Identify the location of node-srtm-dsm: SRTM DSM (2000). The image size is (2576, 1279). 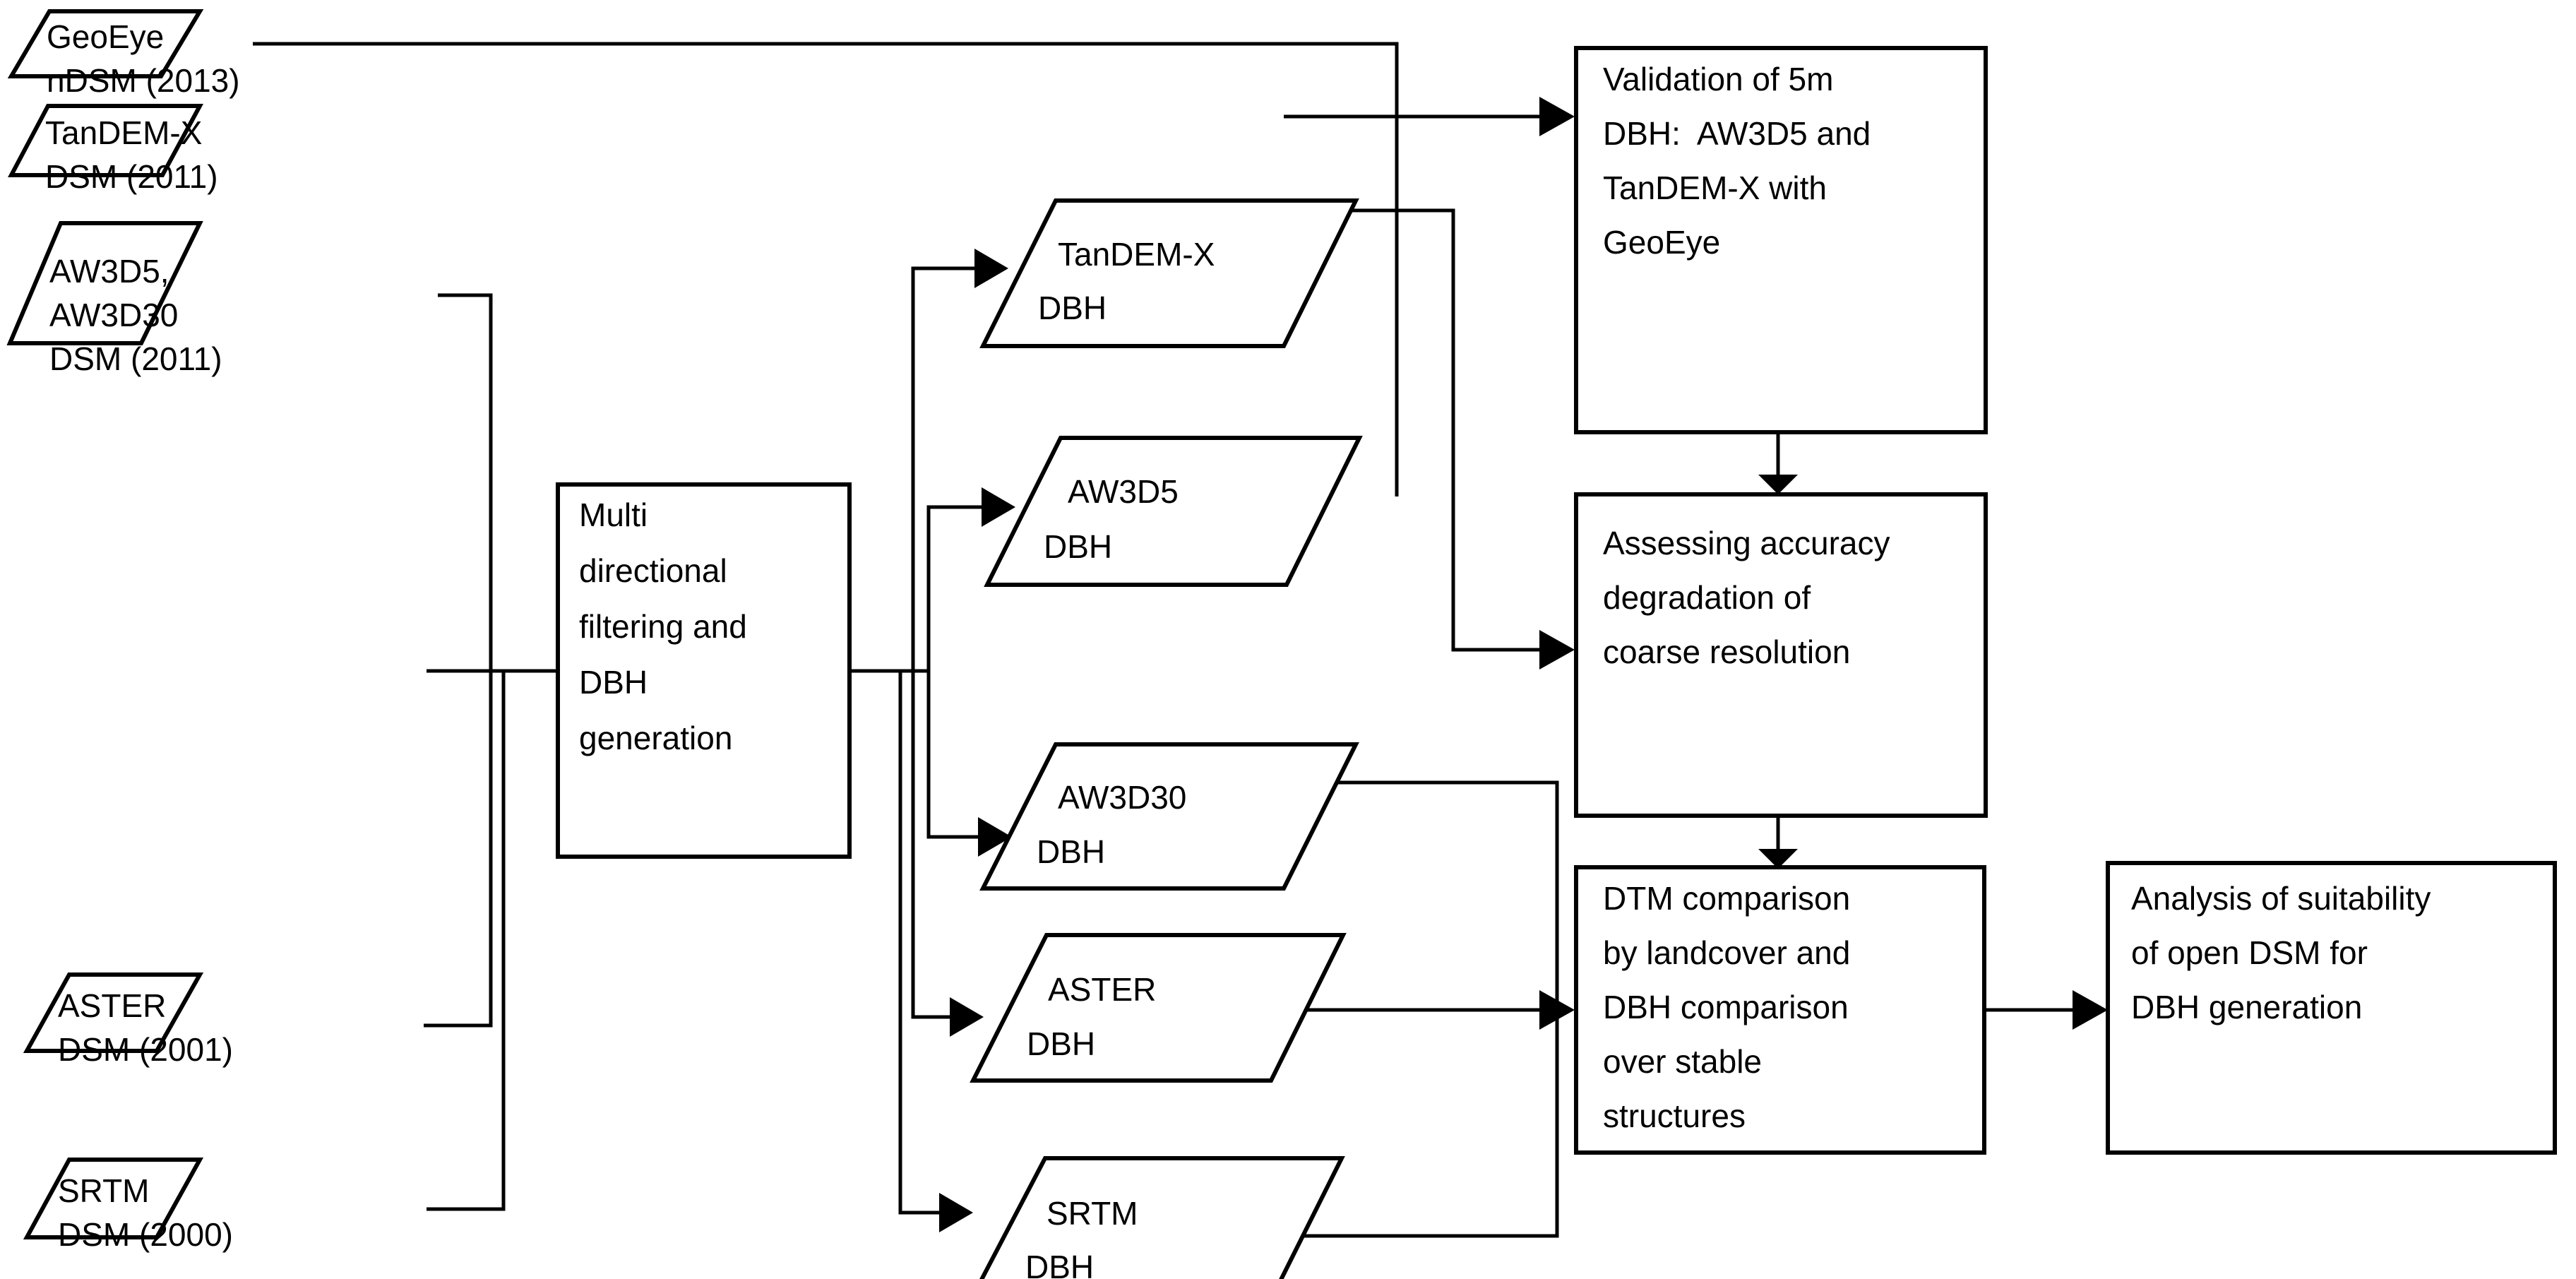
(128, 1205).